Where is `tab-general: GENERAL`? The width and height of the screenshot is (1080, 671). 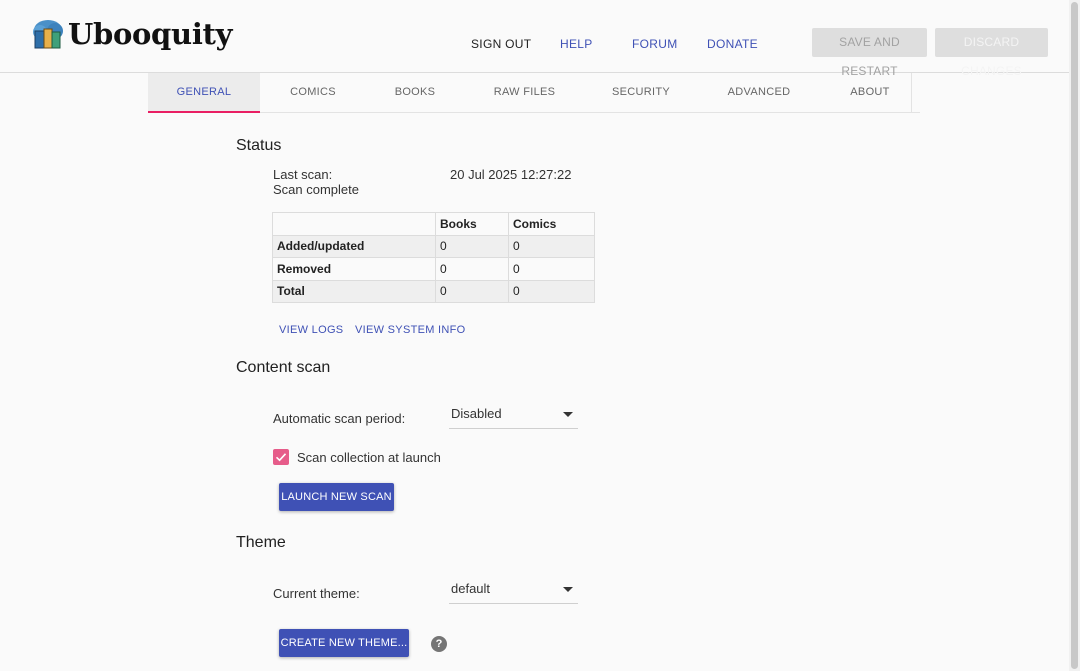
tab-general: GENERAL is located at coordinates (204, 93).